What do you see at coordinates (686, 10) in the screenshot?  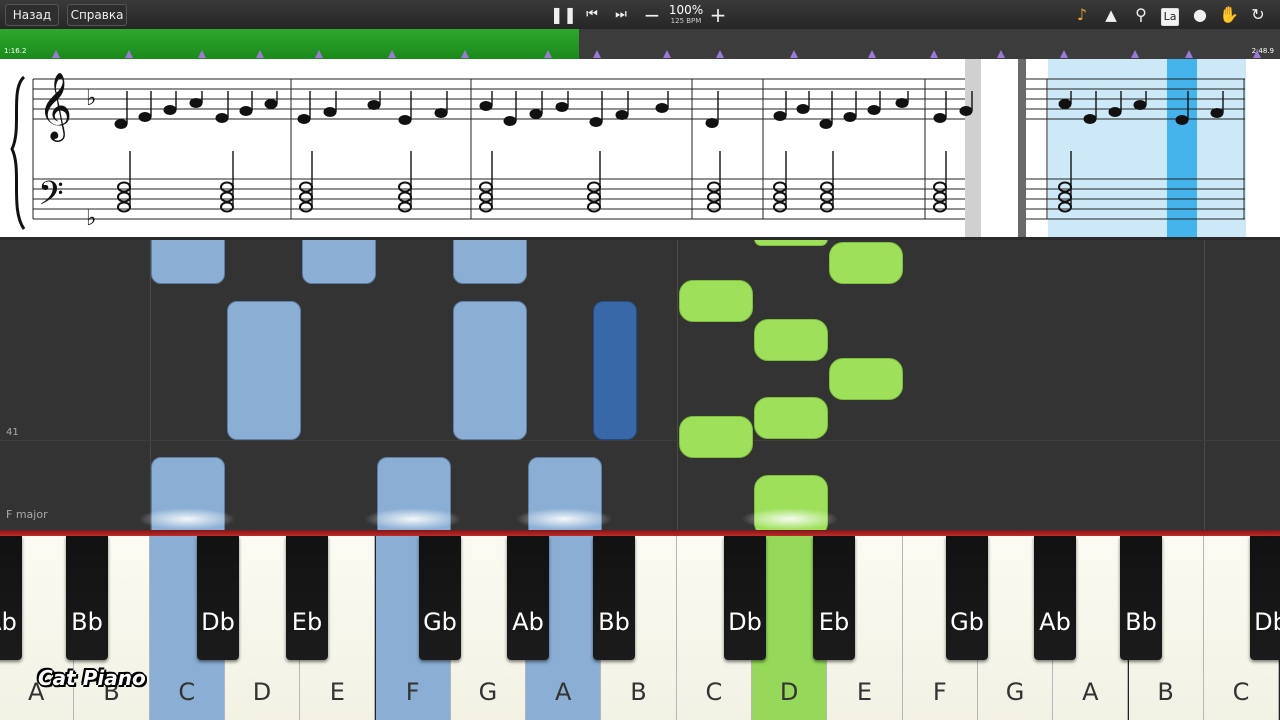 I see `tempo-percent: 100%` at bounding box center [686, 10].